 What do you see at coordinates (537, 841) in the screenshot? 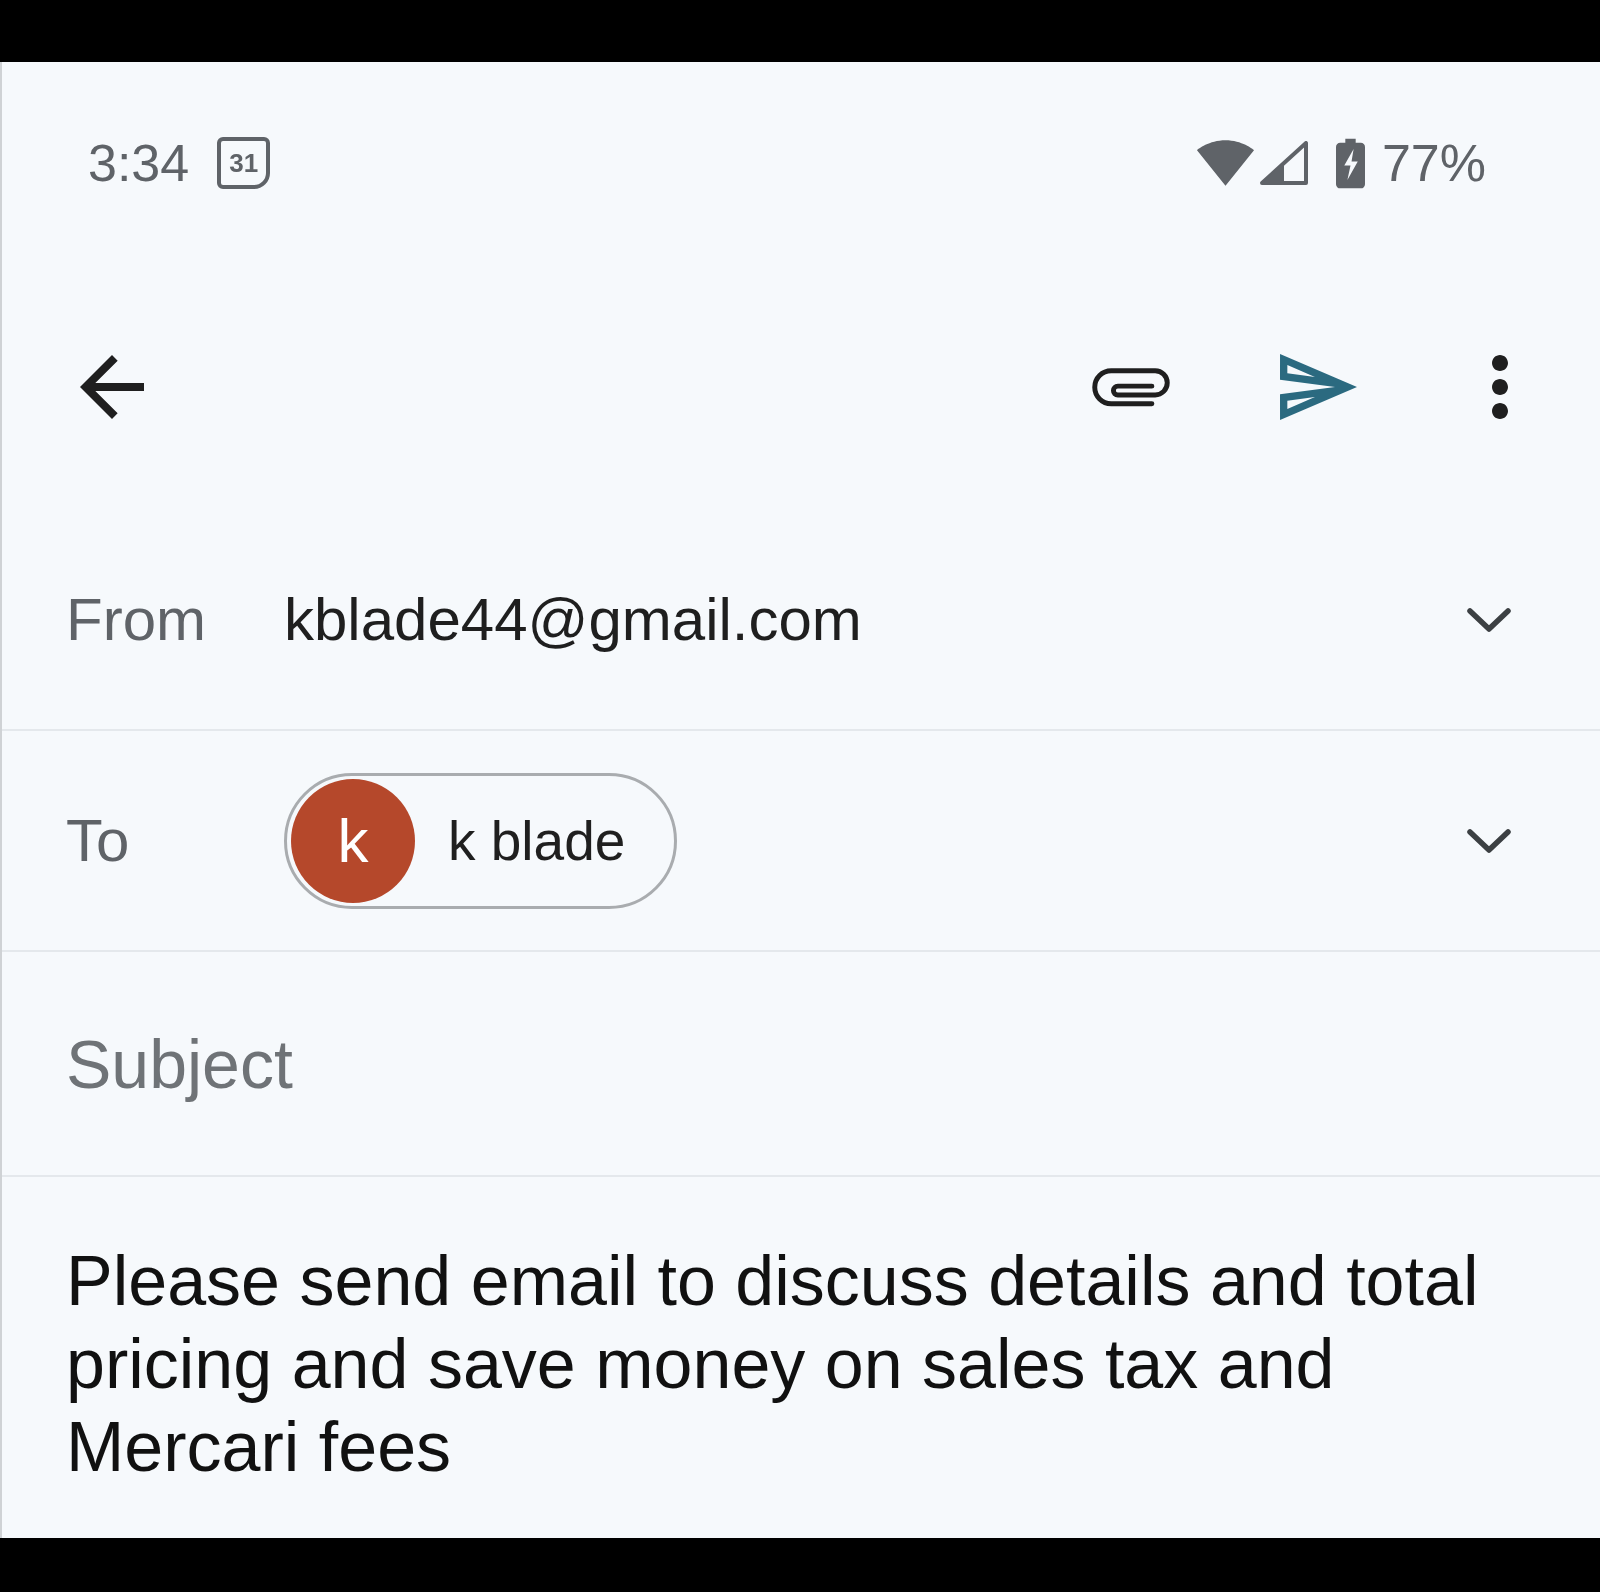
I see `recipient-name: k blade` at bounding box center [537, 841].